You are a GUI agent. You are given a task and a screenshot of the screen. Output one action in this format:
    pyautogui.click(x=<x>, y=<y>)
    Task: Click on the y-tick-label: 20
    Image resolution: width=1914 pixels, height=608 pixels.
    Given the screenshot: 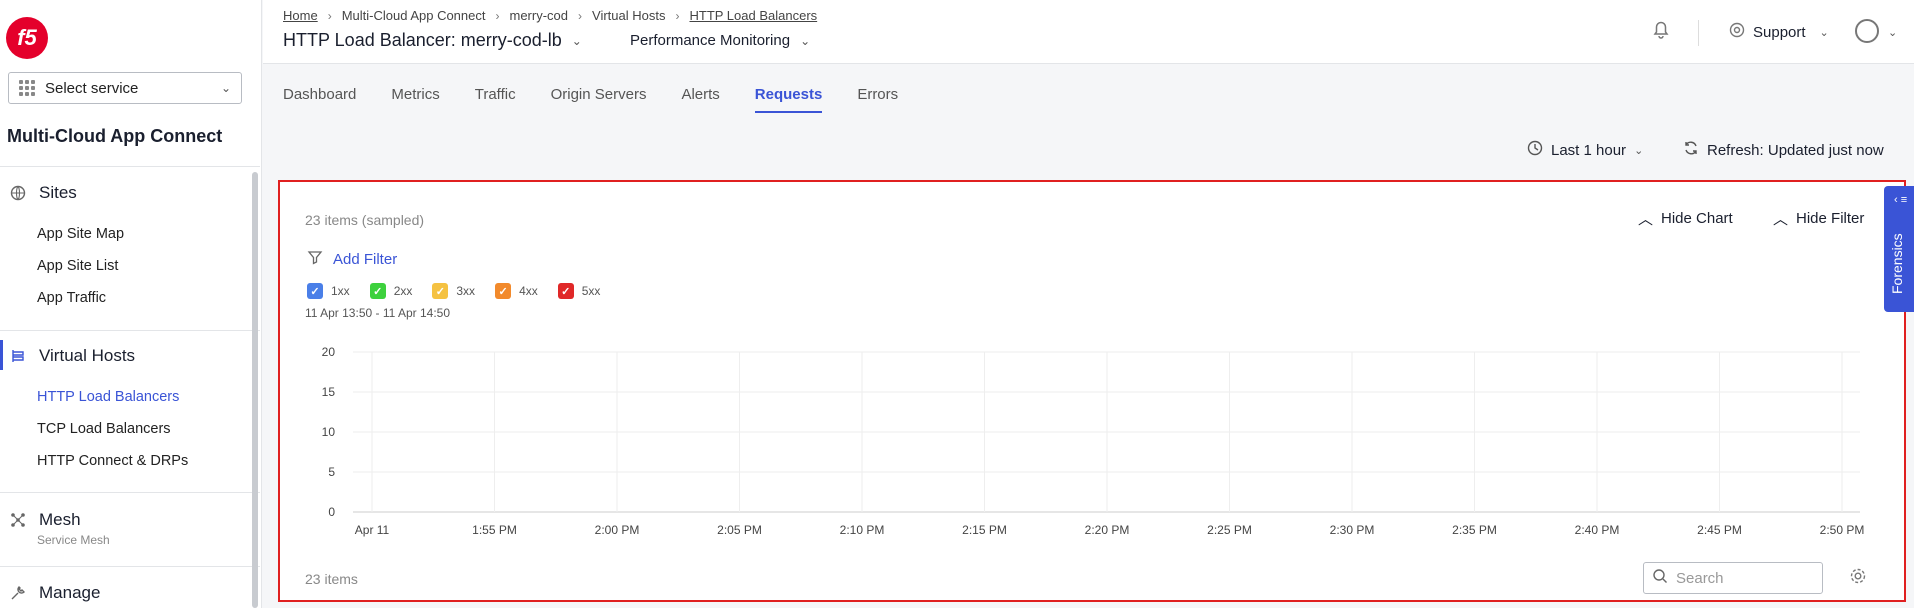 What is the action you would take?
    pyautogui.click(x=329, y=352)
    